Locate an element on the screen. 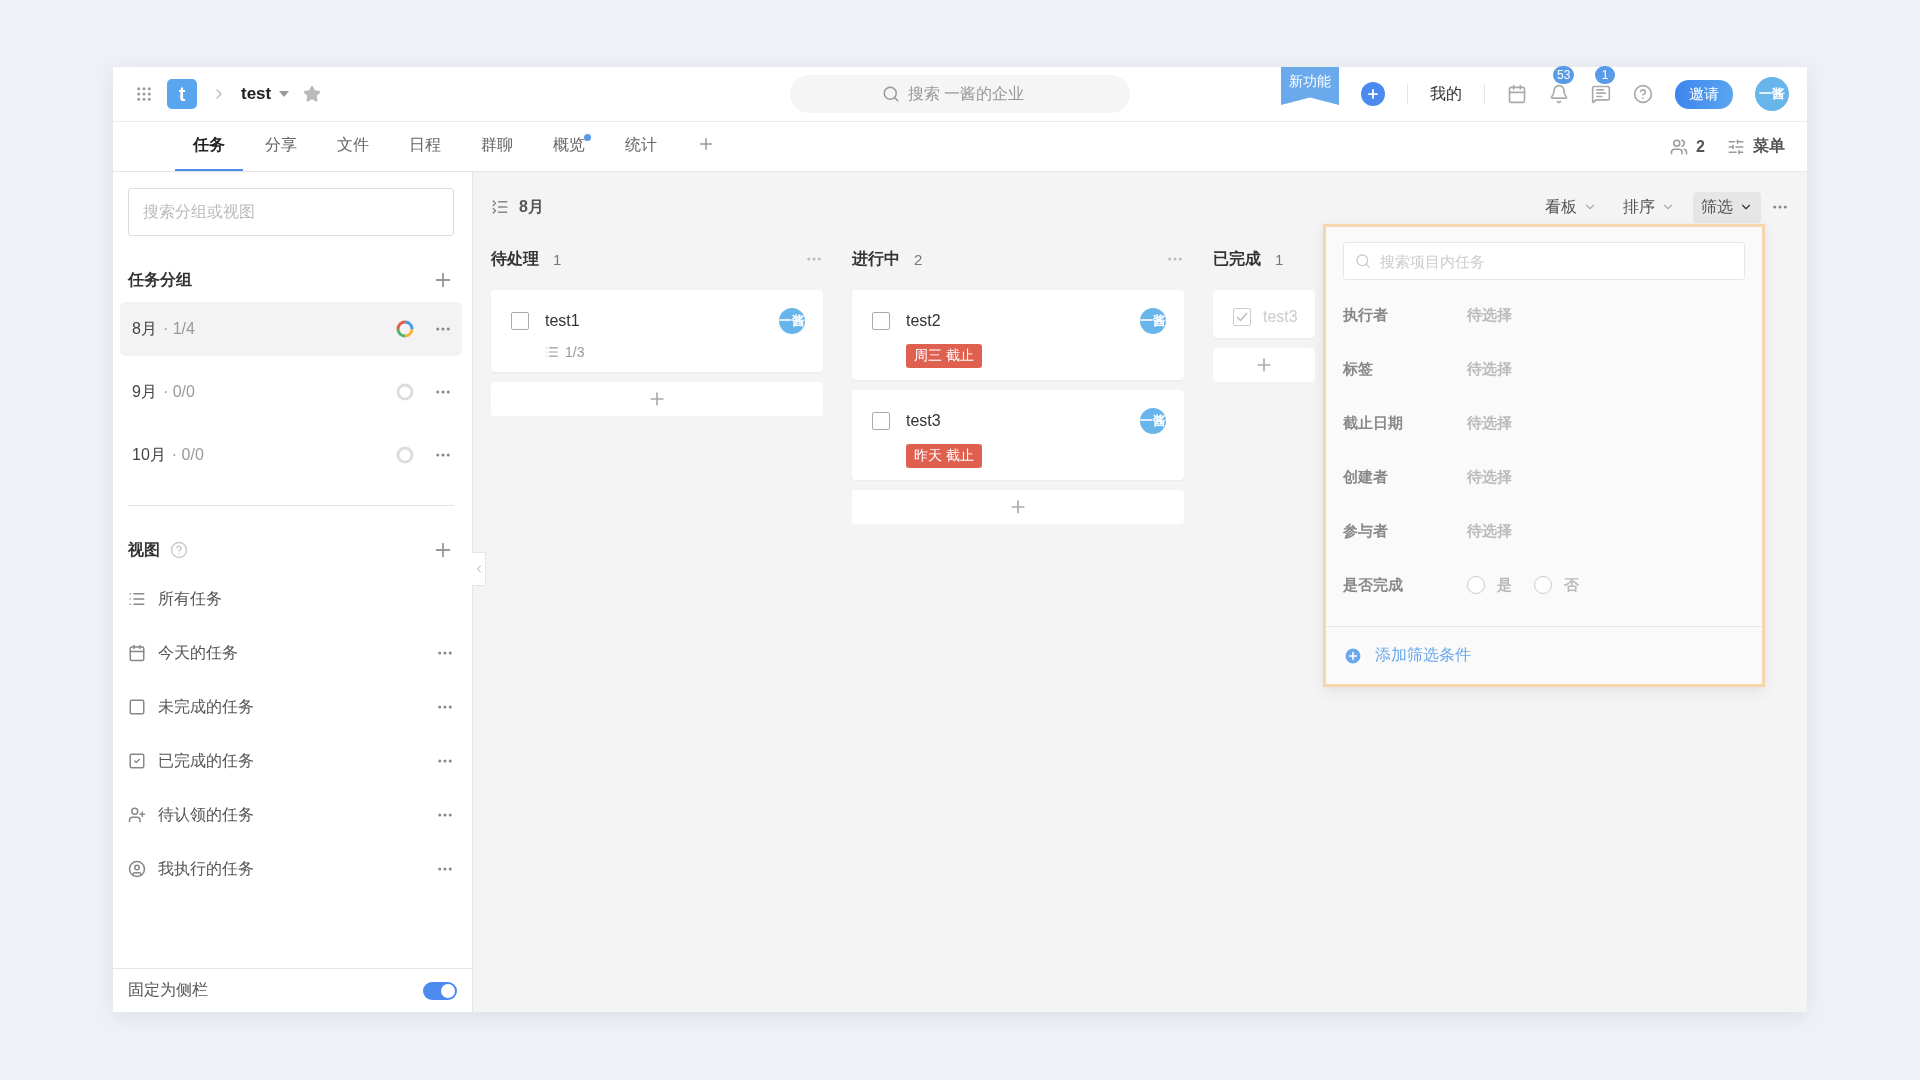 The height and width of the screenshot is (1080, 1920). collapse-handle is located at coordinates (479, 569).